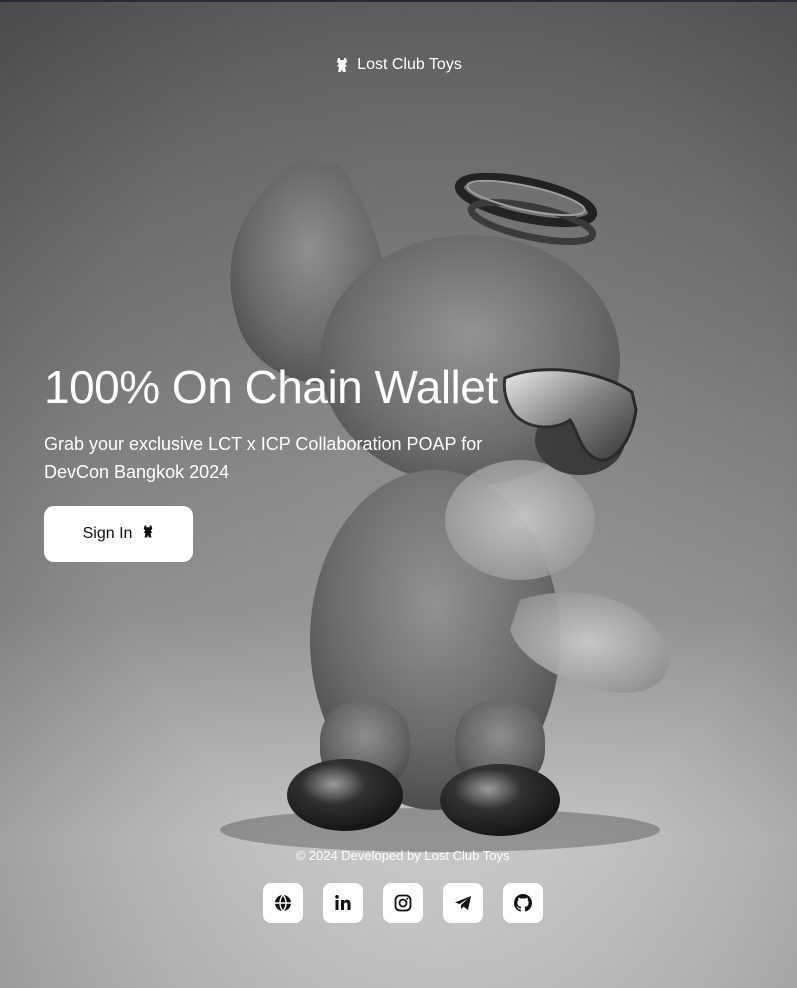  I want to click on top-border, so click(398, 1).